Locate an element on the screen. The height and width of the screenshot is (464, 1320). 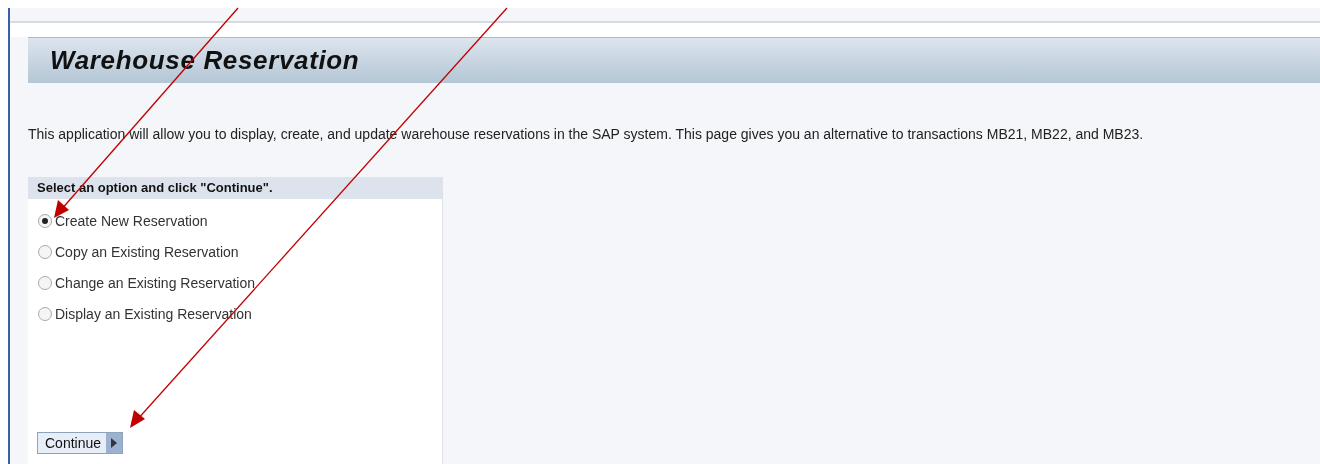
panel-heading: Select an option and click "Continue". is located at coordinates (155, 188).